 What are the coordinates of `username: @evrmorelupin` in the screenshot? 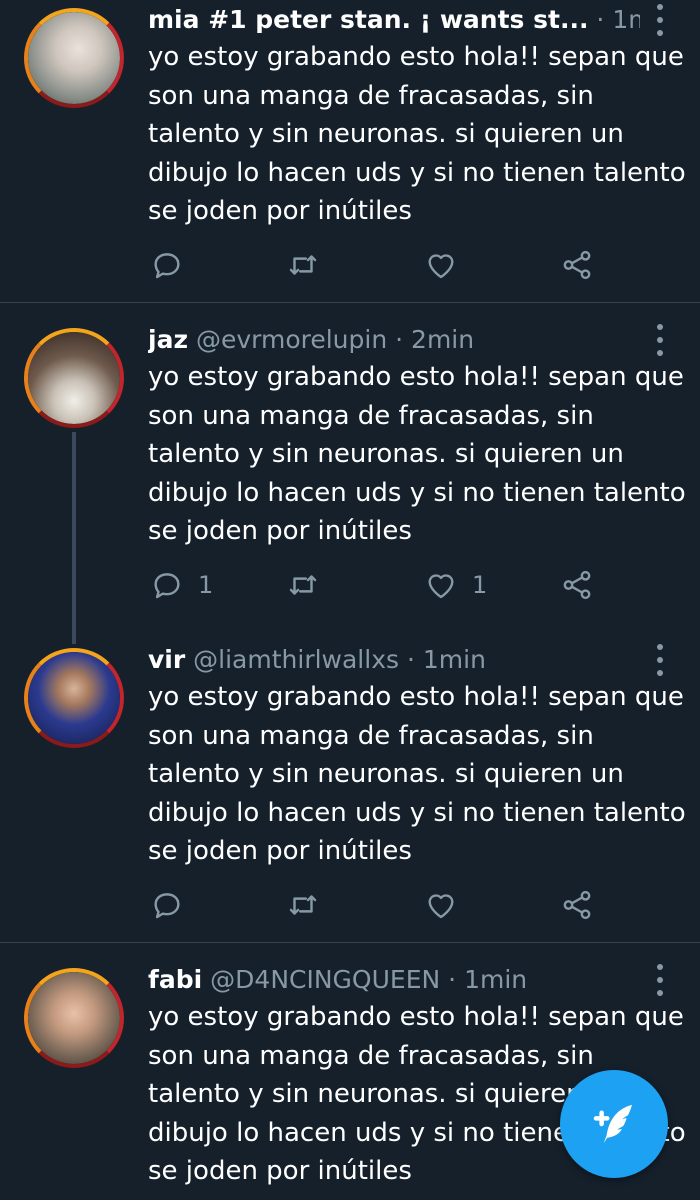 It's located at (291, 339).